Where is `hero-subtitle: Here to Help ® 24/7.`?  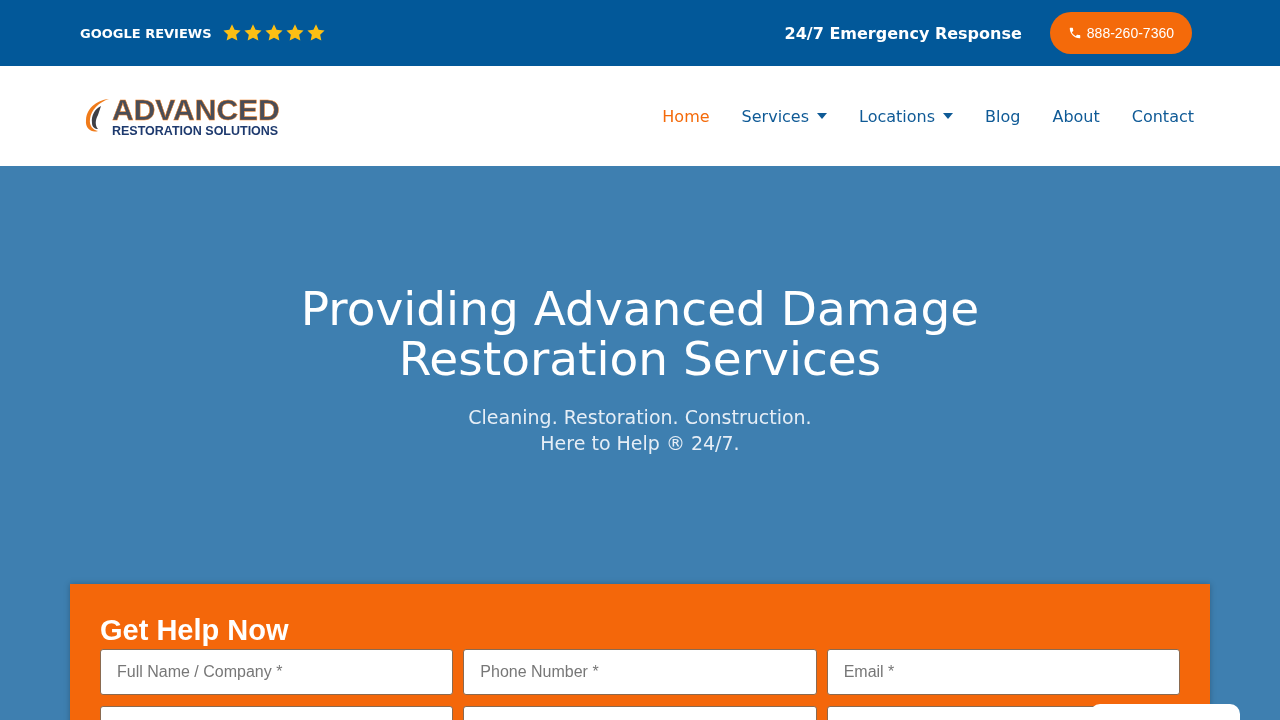 hero-subtitle: Here to Help ® 24/7. is located at coordinates (640, 443).